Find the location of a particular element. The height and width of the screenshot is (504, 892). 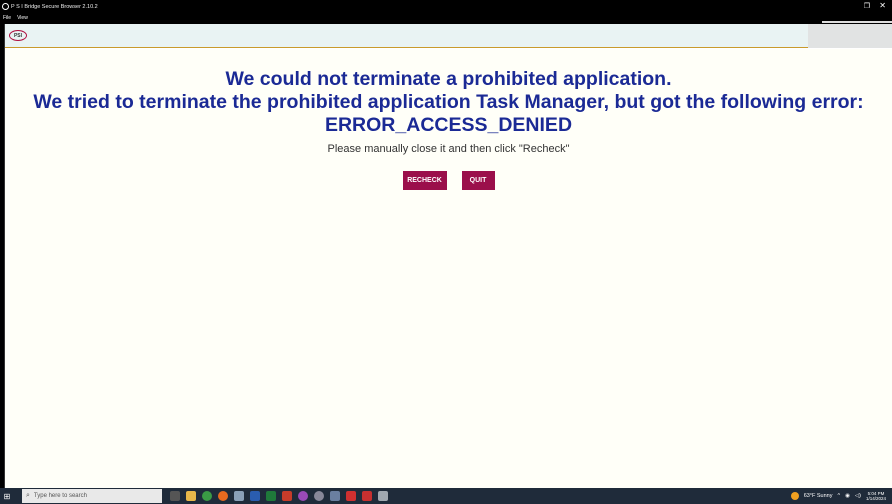

file-explorer-icon is located at coordinates (191, 496).